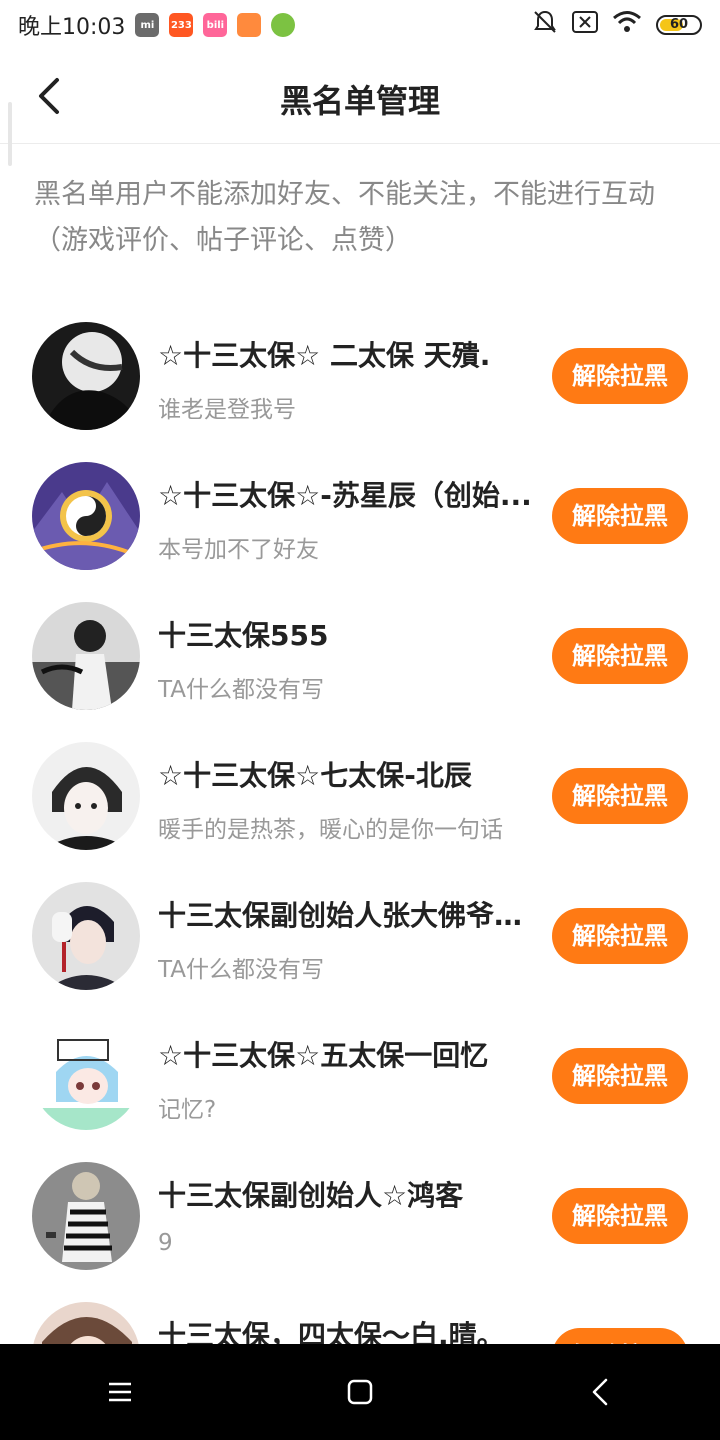 This screenshot has width=720, height=1440. I want to click on 233-icon: 233, so click(181, 25).